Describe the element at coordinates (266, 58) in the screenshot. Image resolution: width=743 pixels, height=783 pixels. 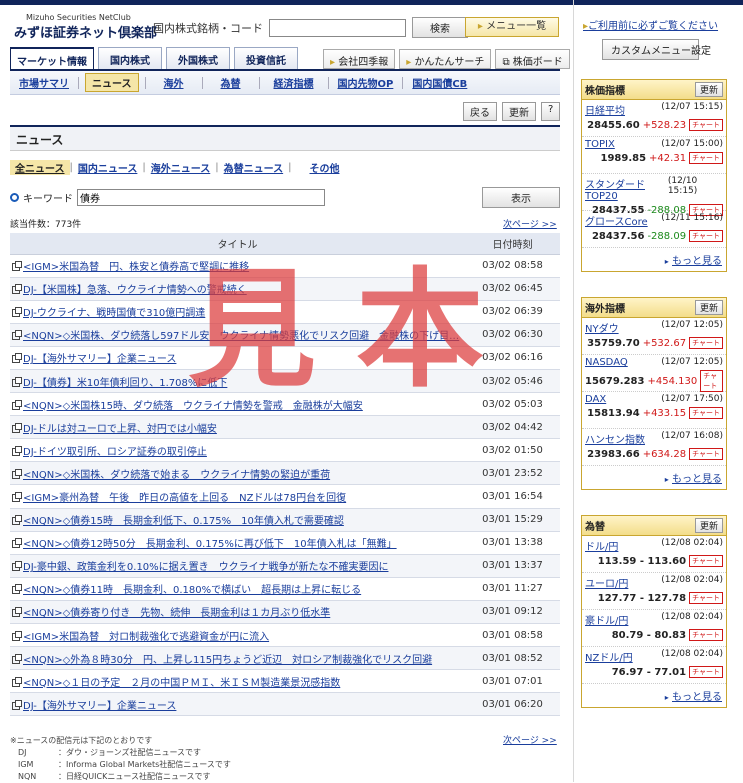
I see `tab-mutual-funds: 投資信託` at that location.